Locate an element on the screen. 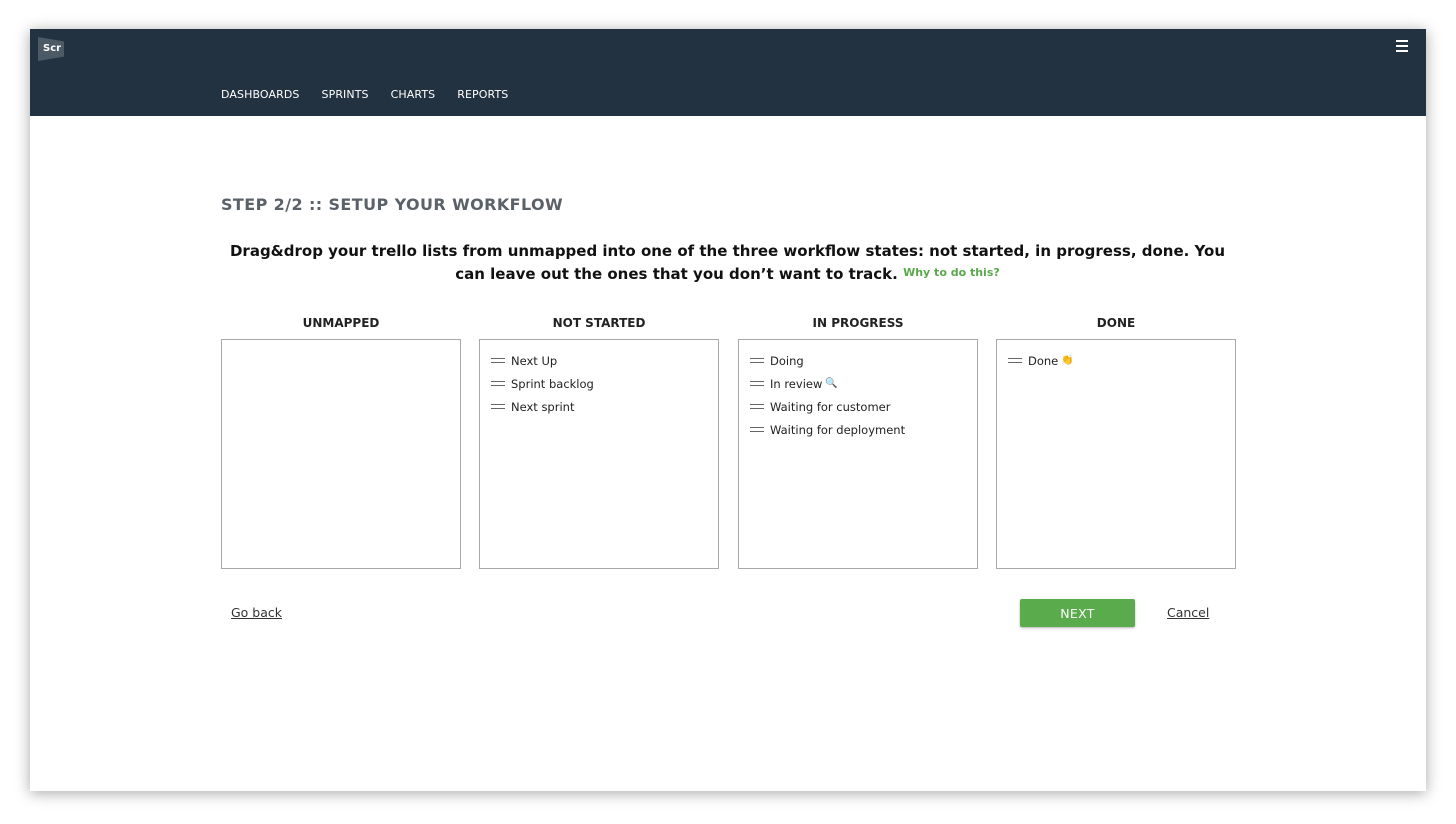  top-navigation-bar: Scr DASHBOARDS SPRINTS CHARTS REPORTS is located at coordinates (728, 72).